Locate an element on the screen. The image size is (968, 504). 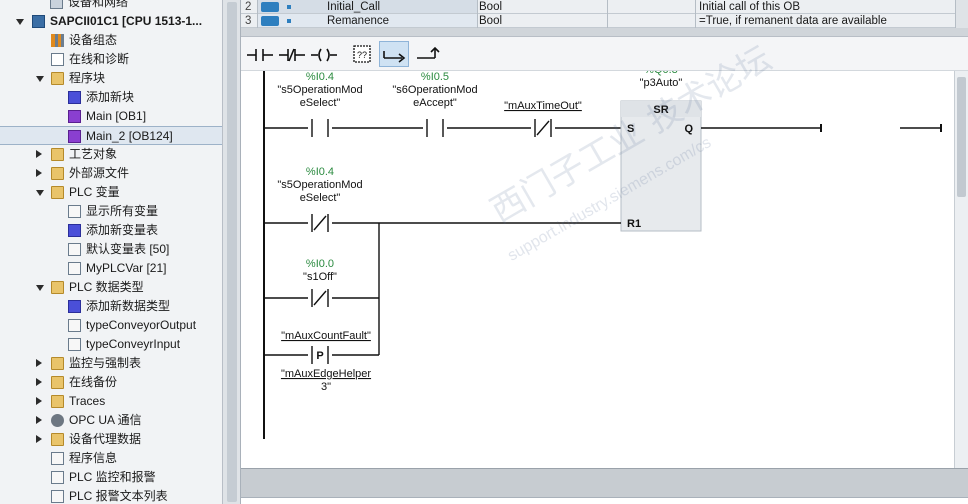
tree-item: MyPLCVar [21] is located at coordinates (111, 268).